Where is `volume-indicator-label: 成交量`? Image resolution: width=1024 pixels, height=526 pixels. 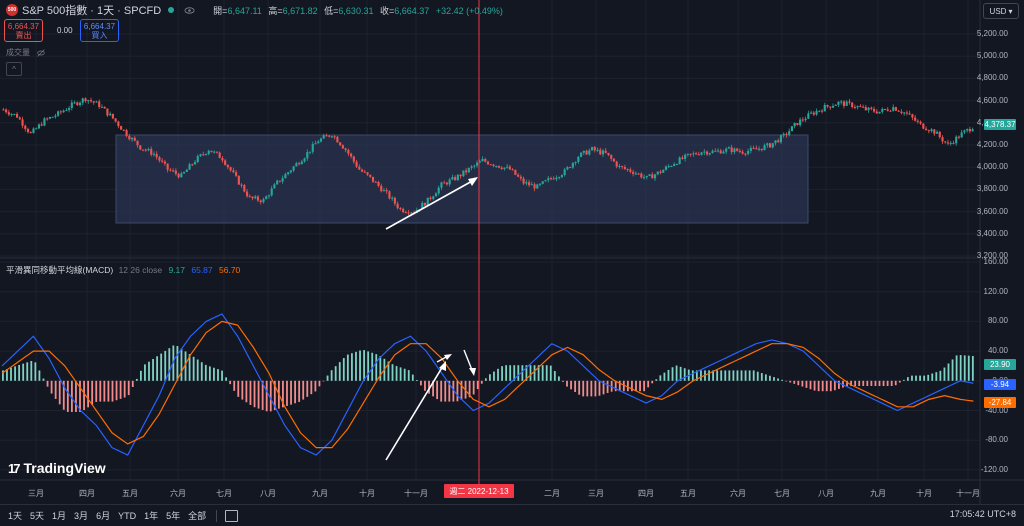 volume-indicator-label: 成交量 is located at coordinates (26, 52).